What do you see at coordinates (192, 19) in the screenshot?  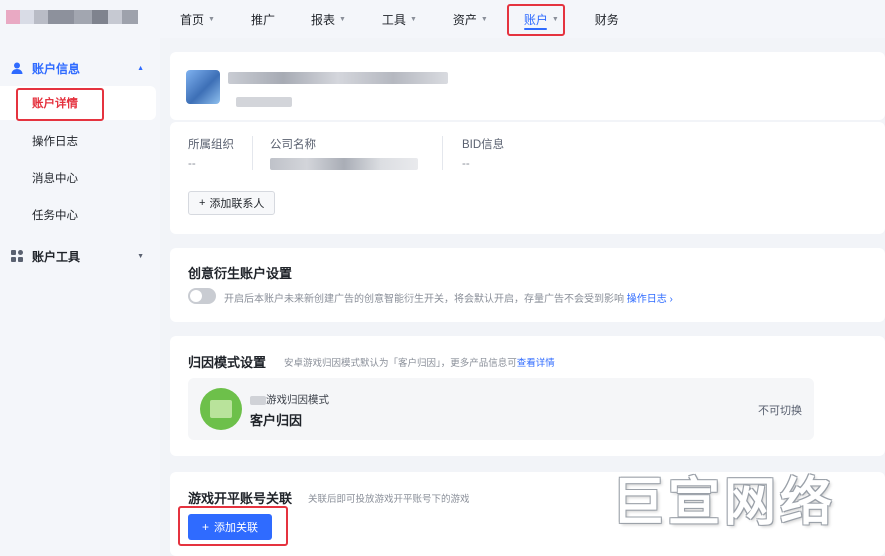 I see `nav-home-label: 首页` at bounding box center [192, 19].